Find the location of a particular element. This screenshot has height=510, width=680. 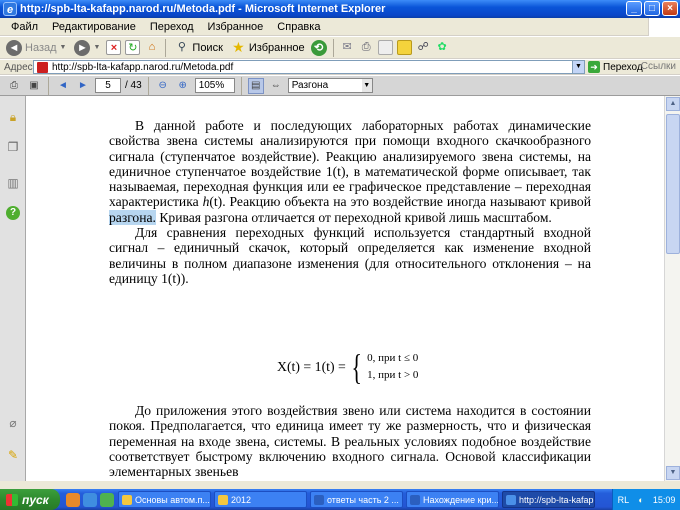

scroll-up-icon: ▲ is located at coordinates (673, 104).